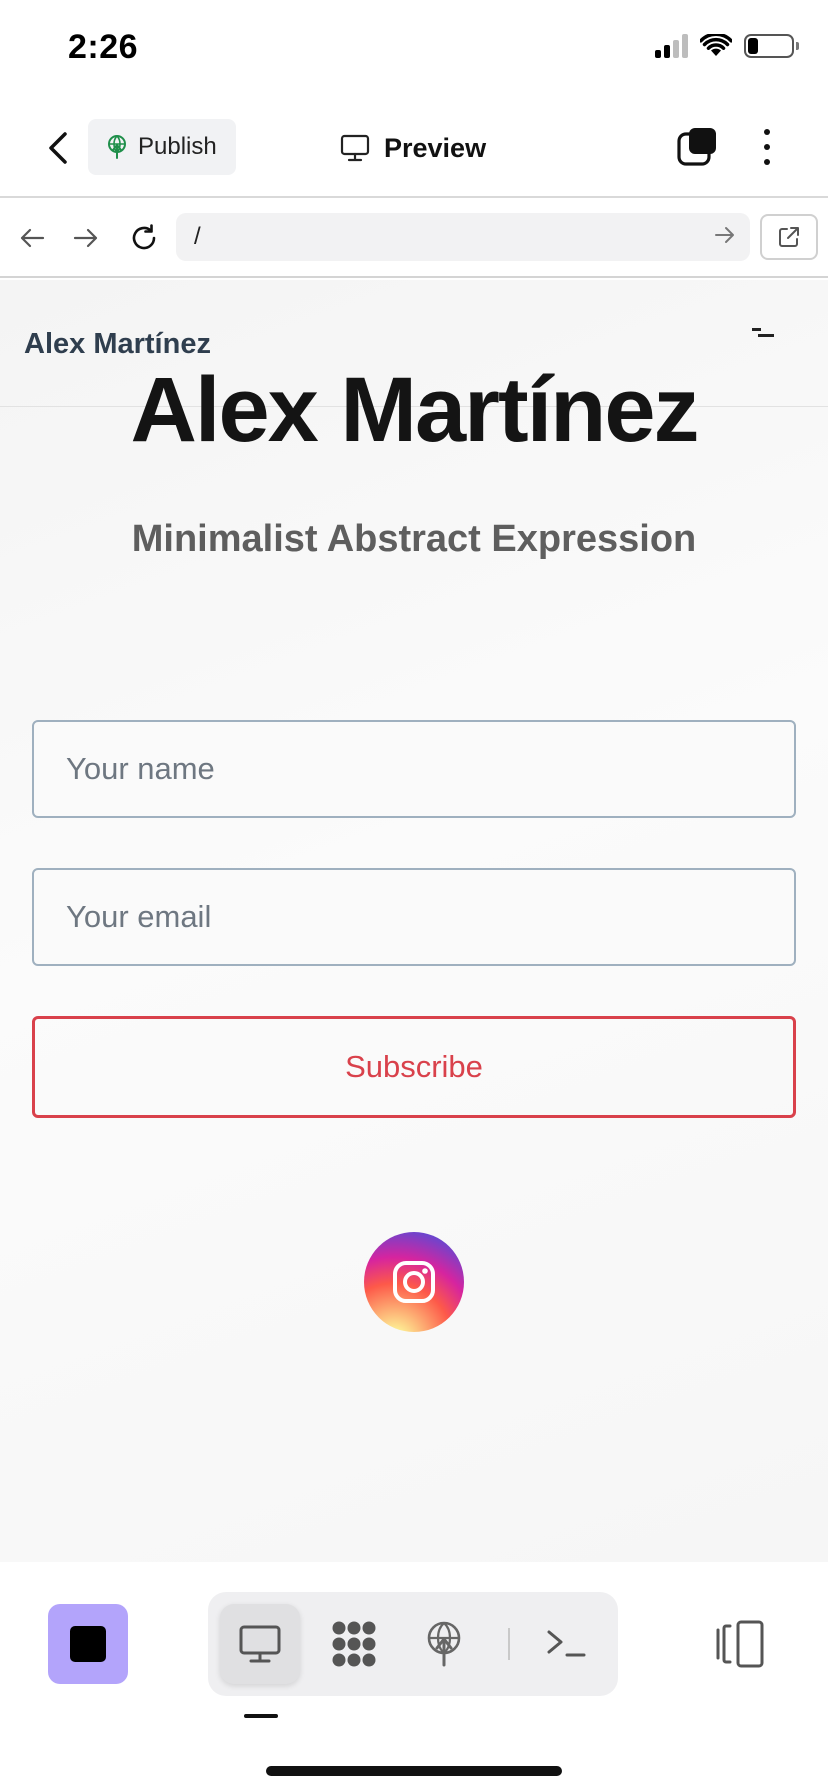 The width and height of the screenshot is (828, 1792). What do you see at coordinates (509, 1644) in the screenshot?
I see `tool-separator` at bounding box center [509, 1644].